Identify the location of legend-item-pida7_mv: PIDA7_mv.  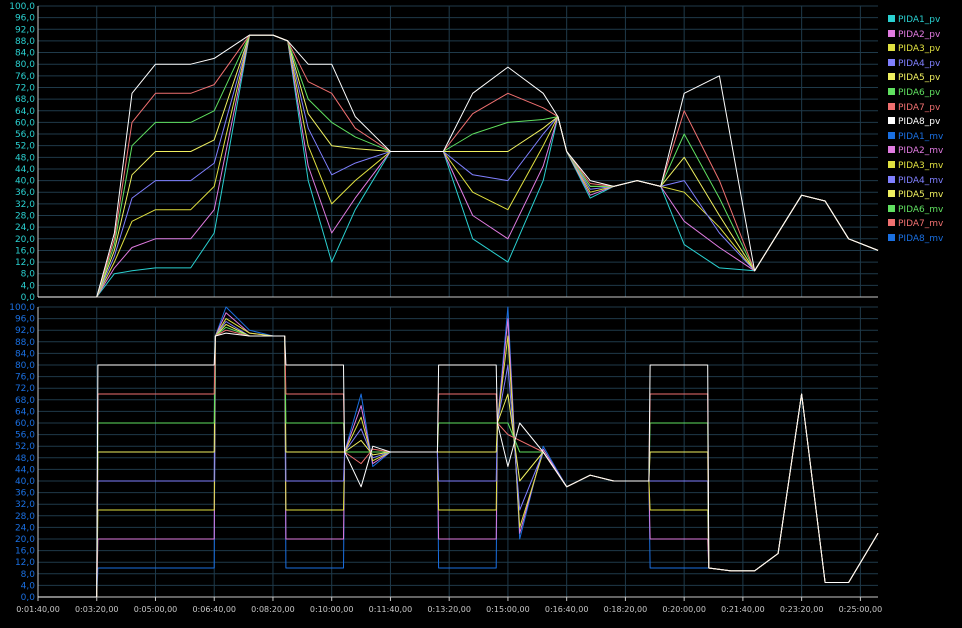
(915, 224).